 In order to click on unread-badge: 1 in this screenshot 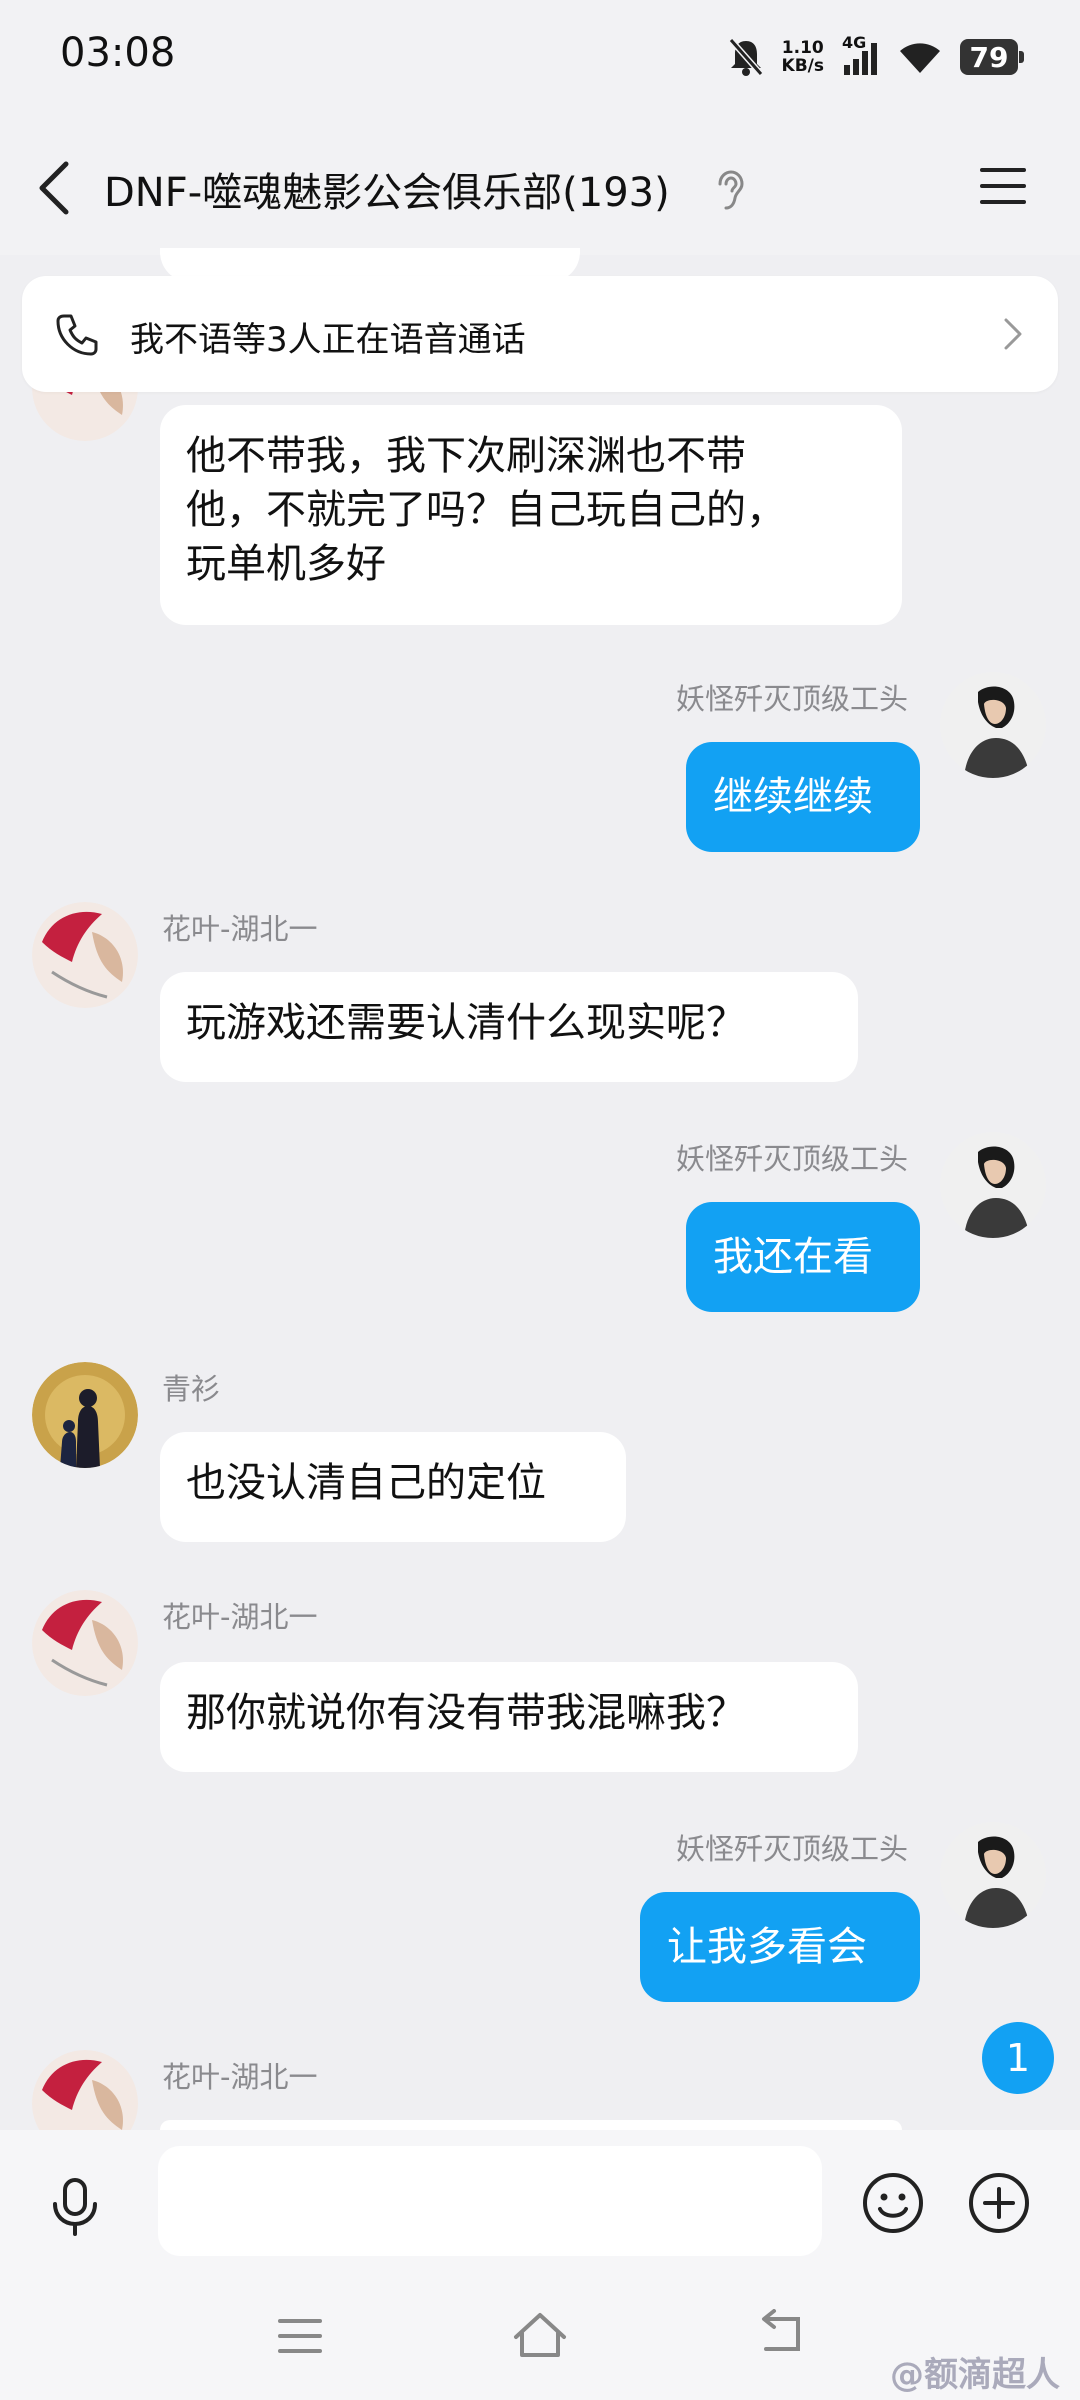, I will do `click(1018, 2058)`.